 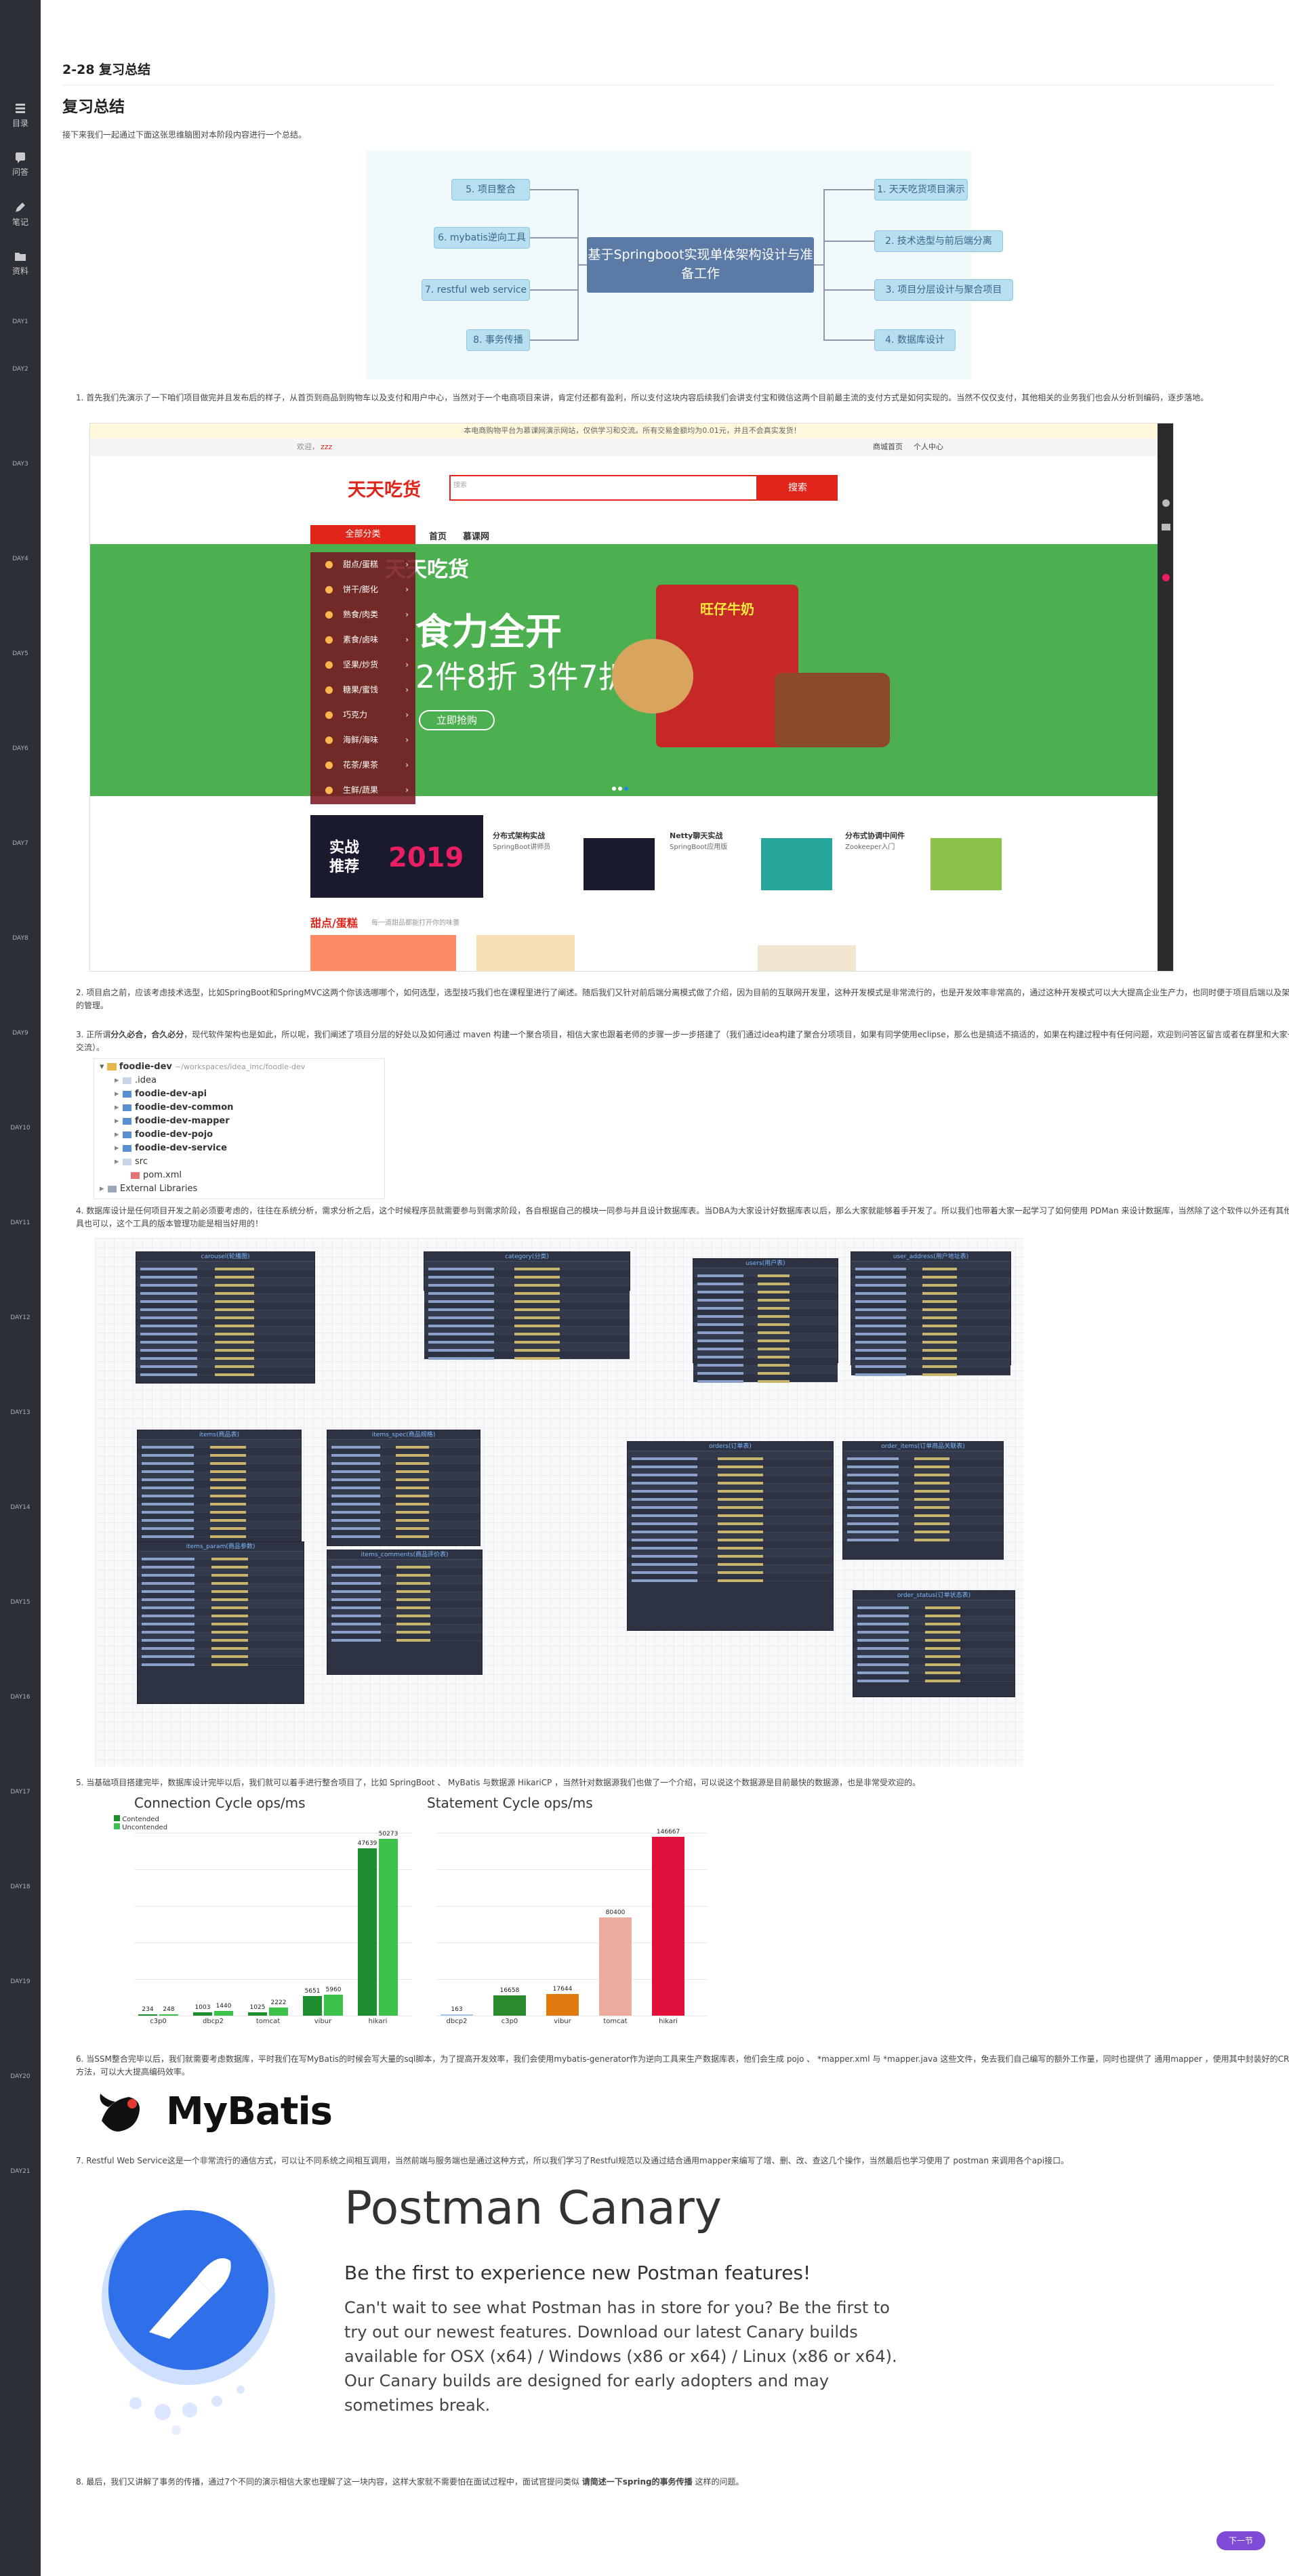 I want to click on chart-tick-label: hikari, so click(x=378, y=2021).